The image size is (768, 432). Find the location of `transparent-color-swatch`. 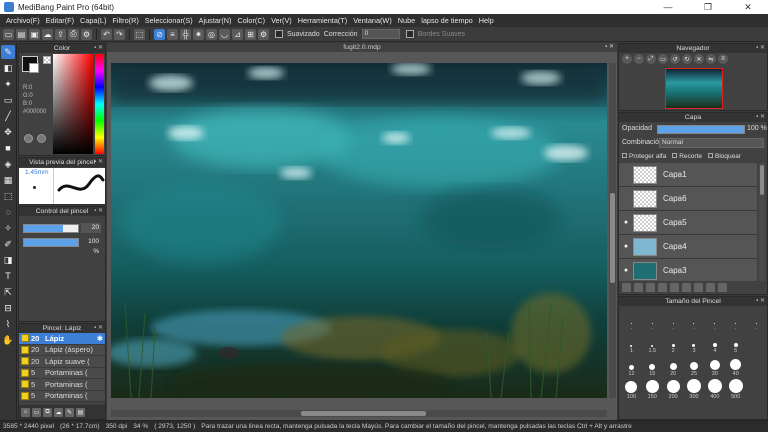

transparent-color-swatch is located at coordinates (47, 60).